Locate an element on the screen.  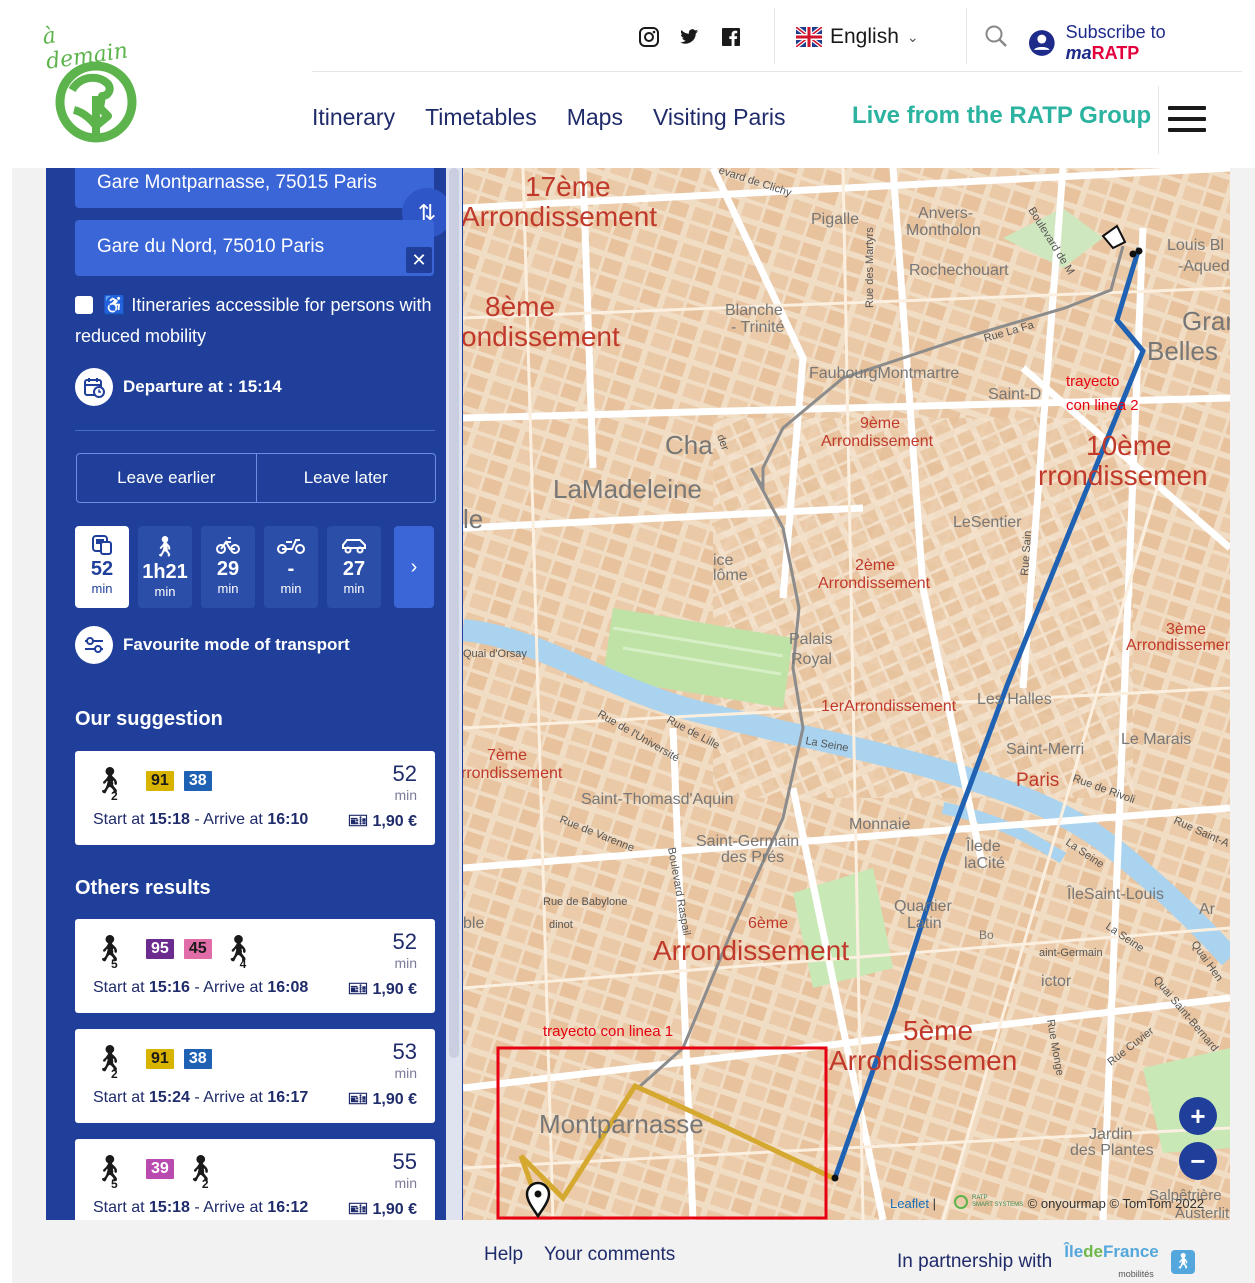
partner-label: In partnership with is located at coordinates (975, 1261).